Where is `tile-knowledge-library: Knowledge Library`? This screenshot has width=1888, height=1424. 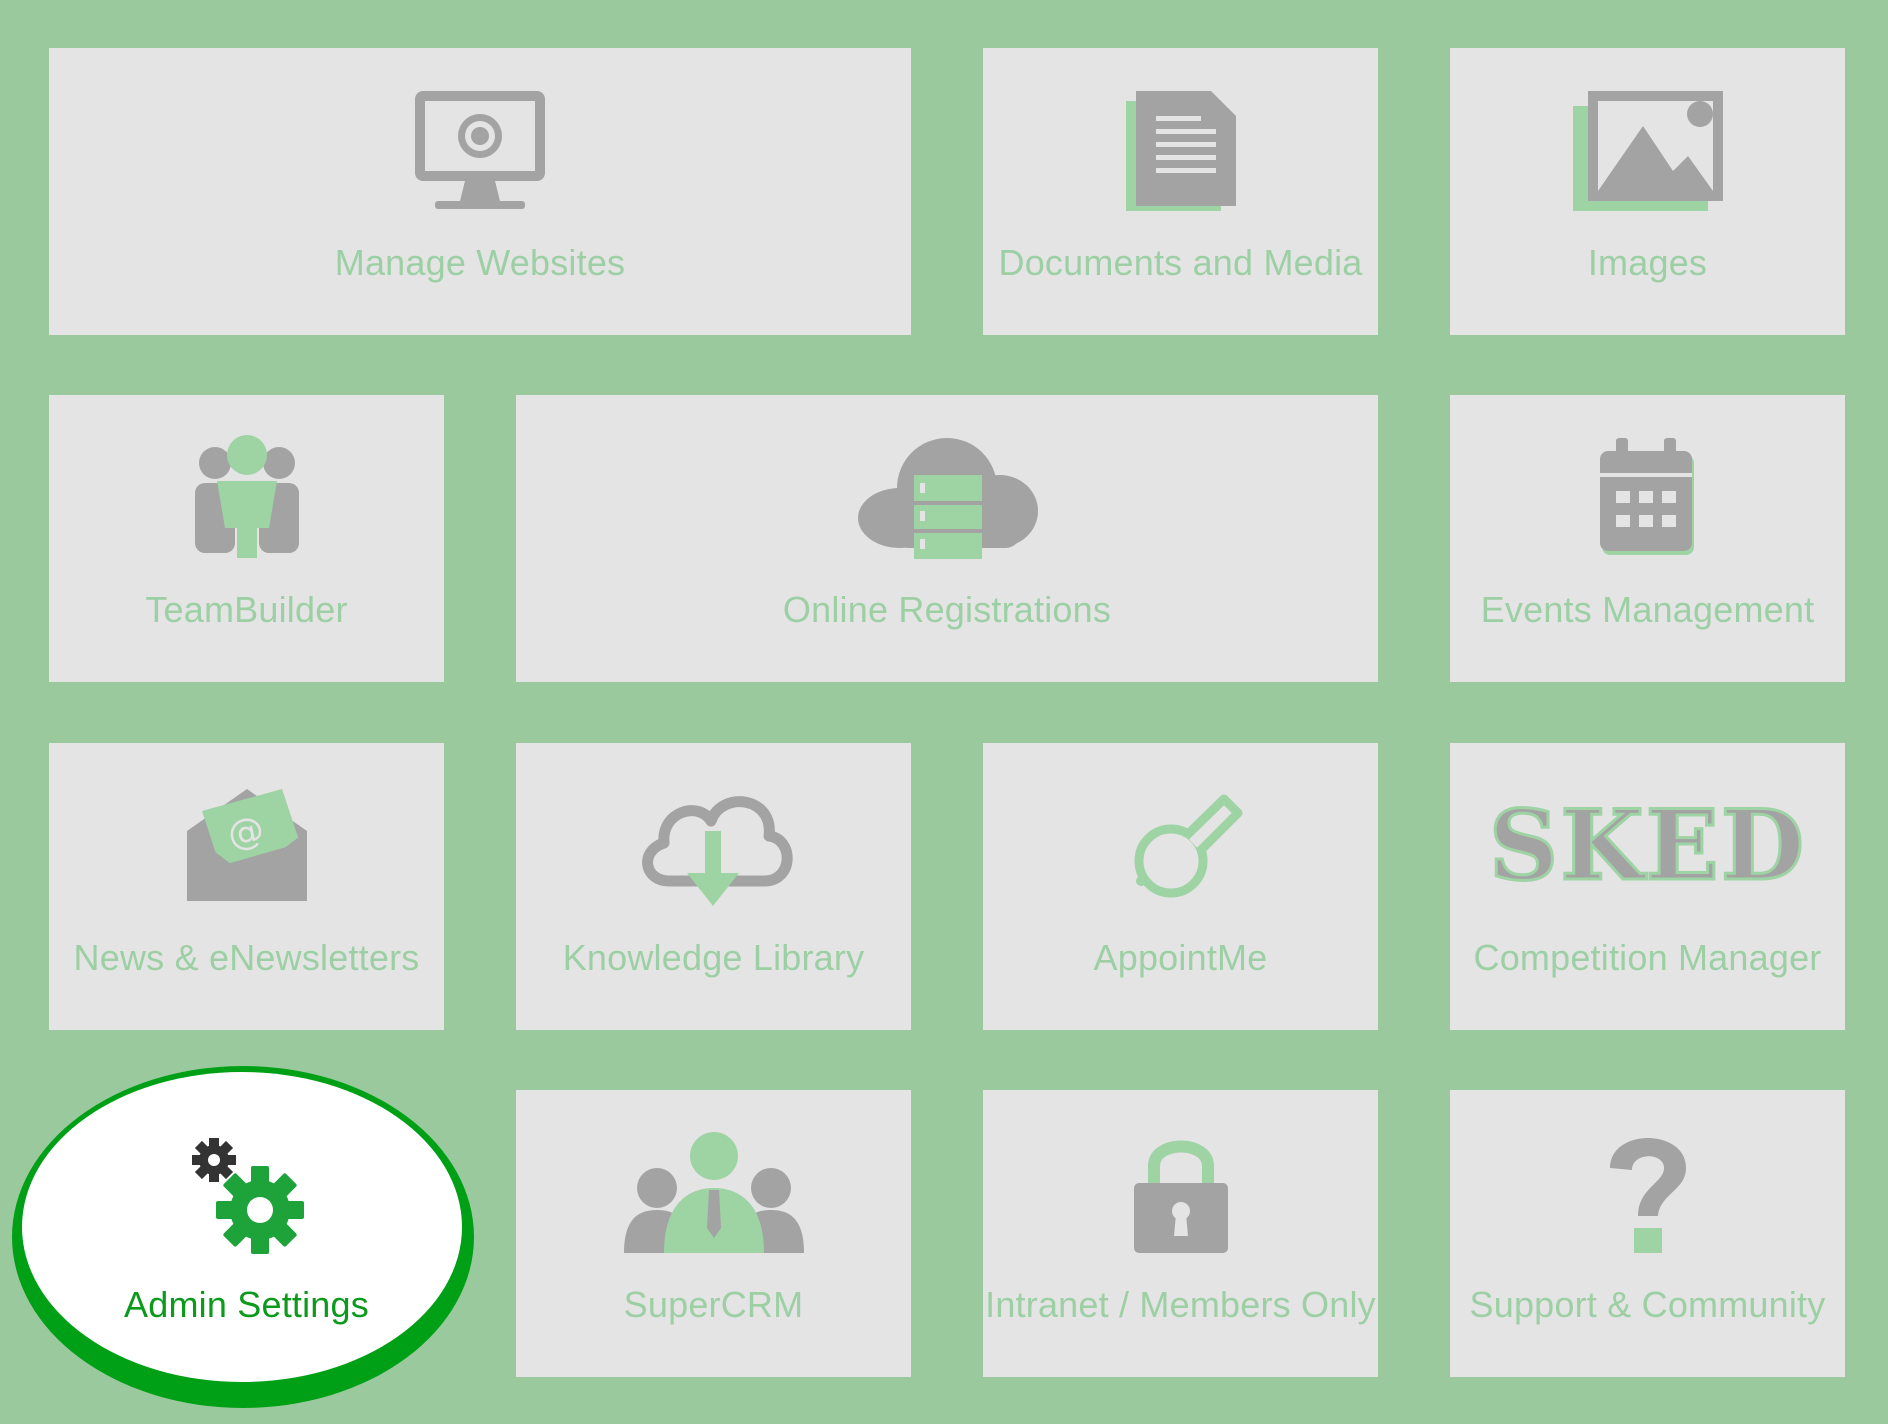 tile-knowledge-library: Knowledge Library is located at coordinates (713, 886).